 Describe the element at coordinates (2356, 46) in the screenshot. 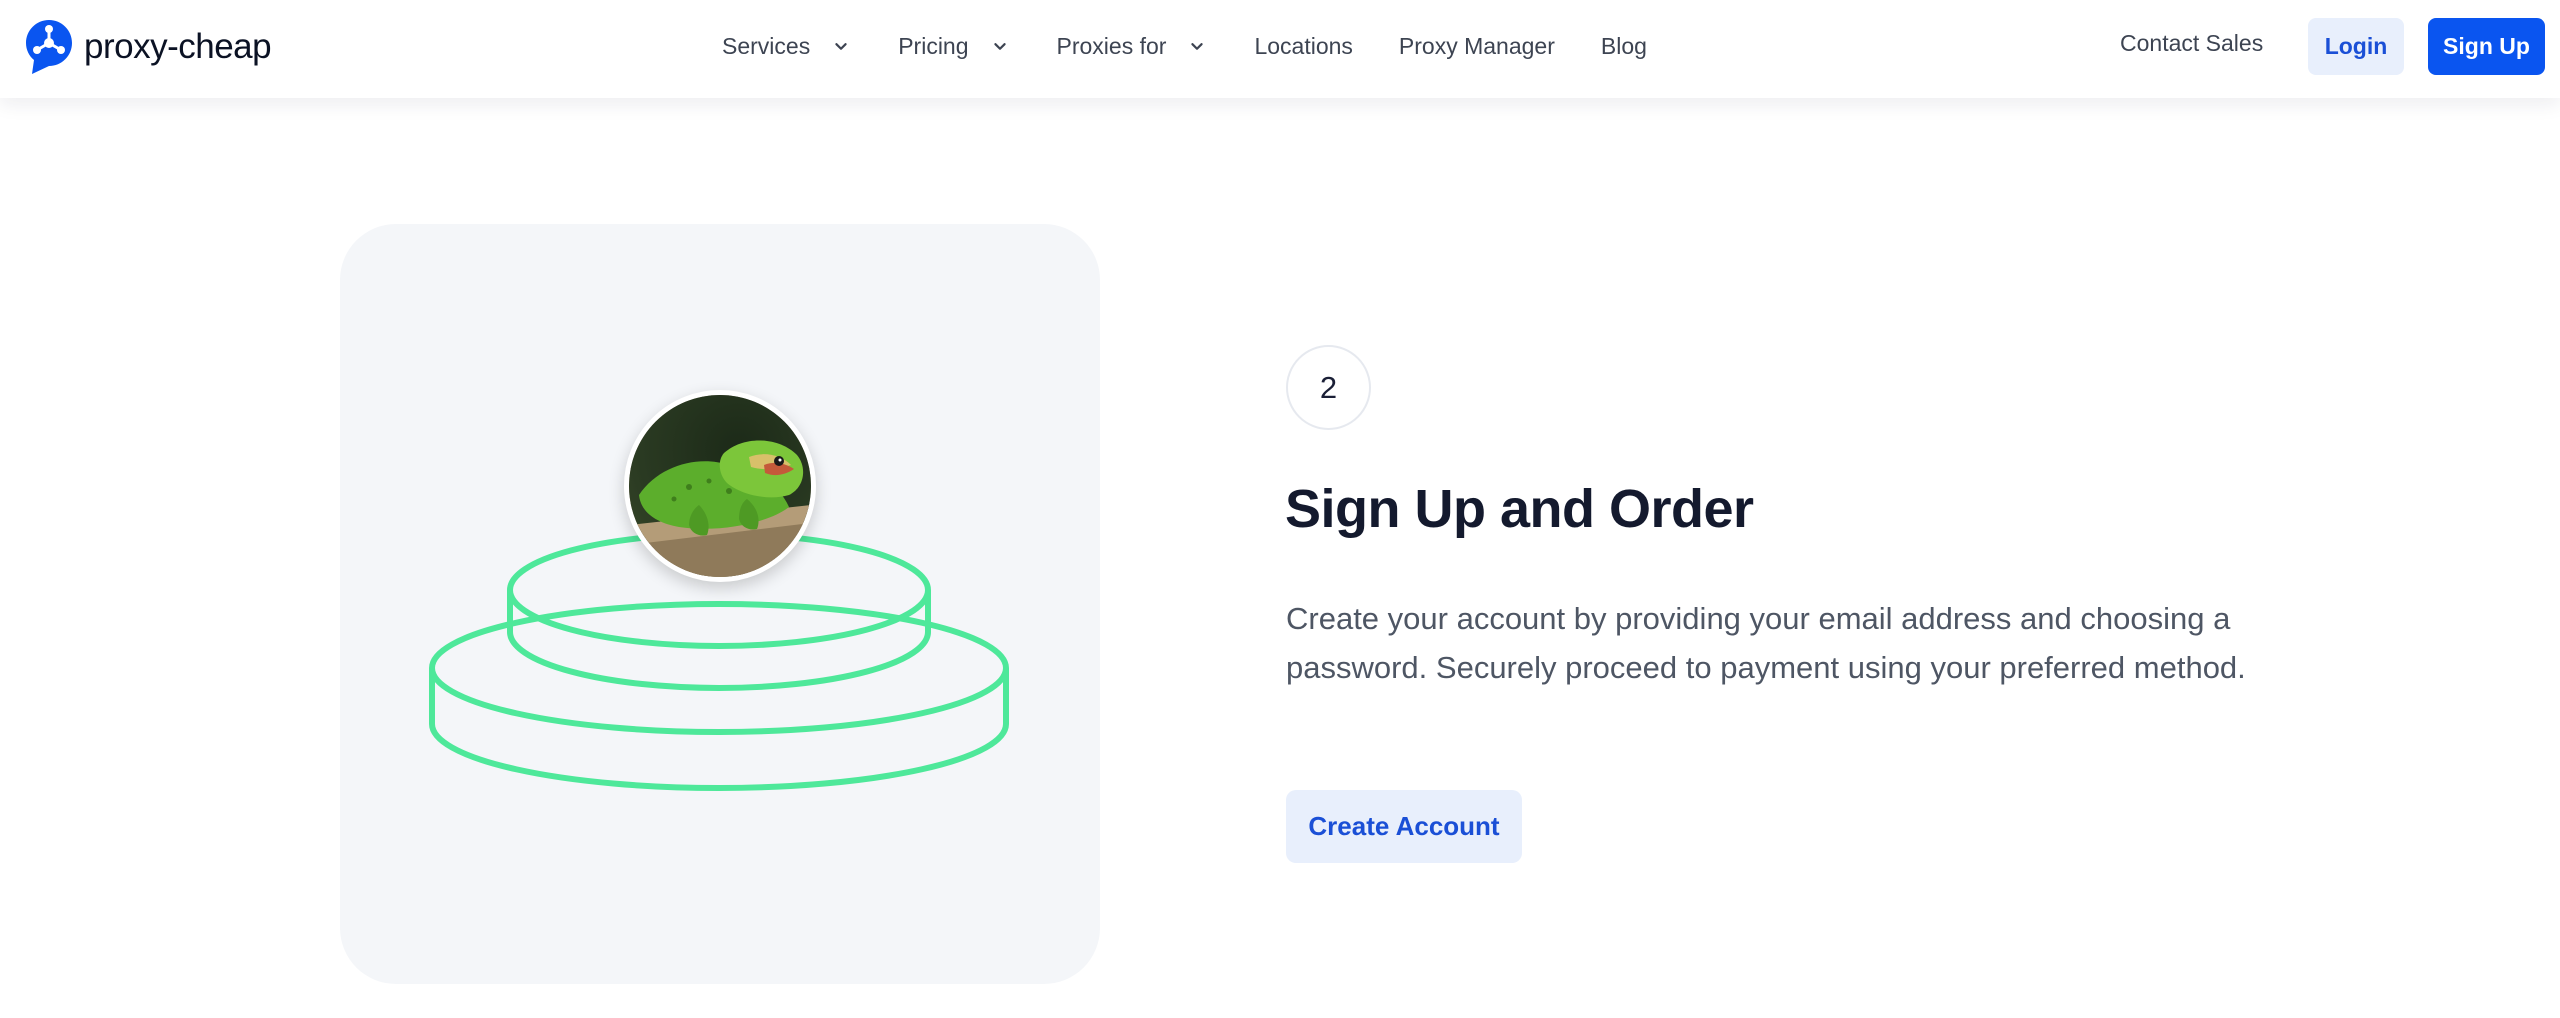

I see `login-button: Login` at that location.